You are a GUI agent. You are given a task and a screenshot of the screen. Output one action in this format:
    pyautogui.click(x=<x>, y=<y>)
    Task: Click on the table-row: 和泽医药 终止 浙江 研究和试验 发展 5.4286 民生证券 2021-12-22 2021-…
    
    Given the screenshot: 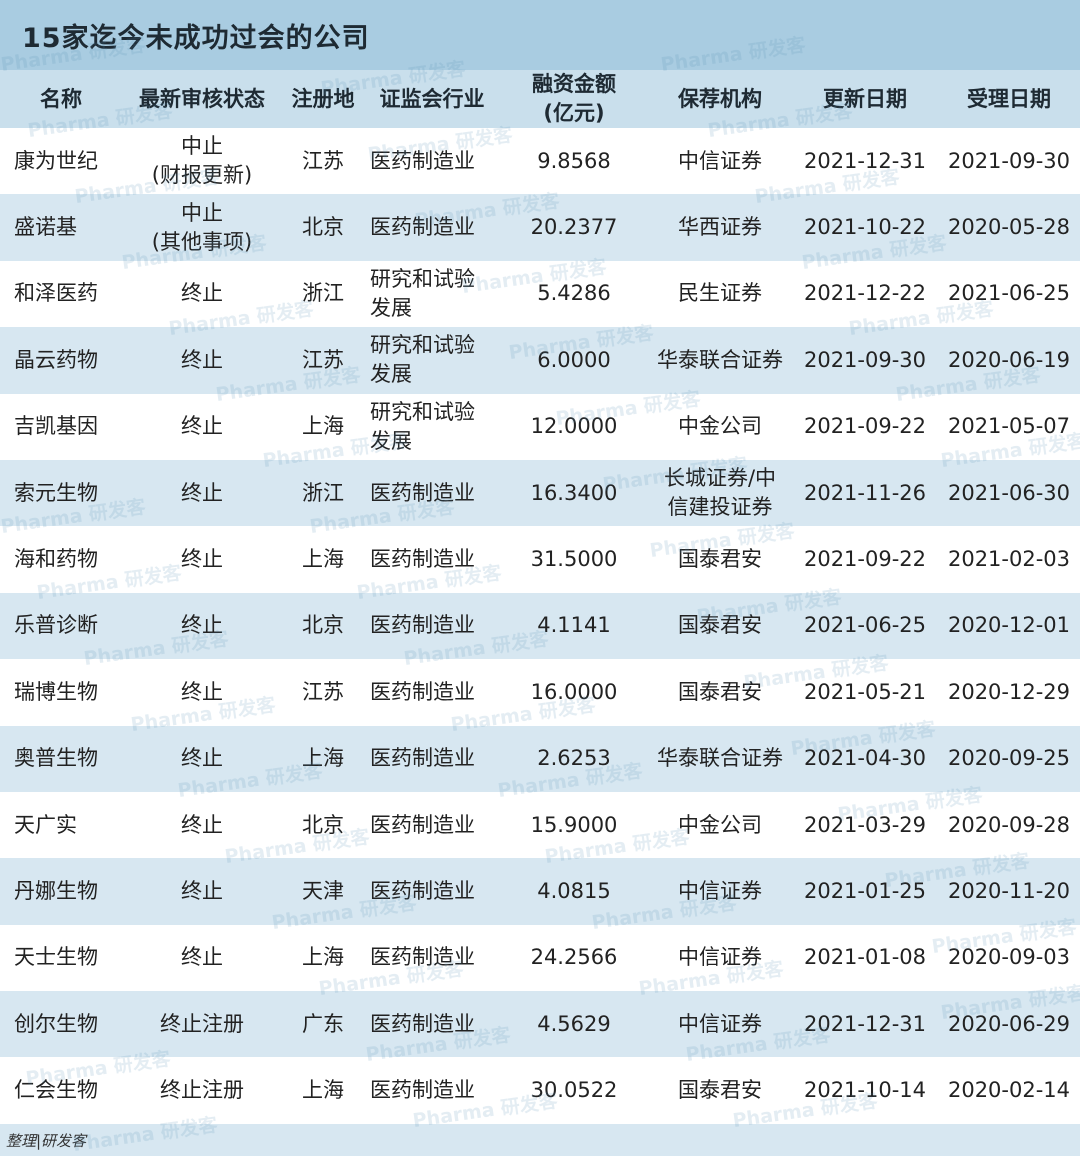 What is the action you would take?
    pyautogui.click(x=540, y=294)
    